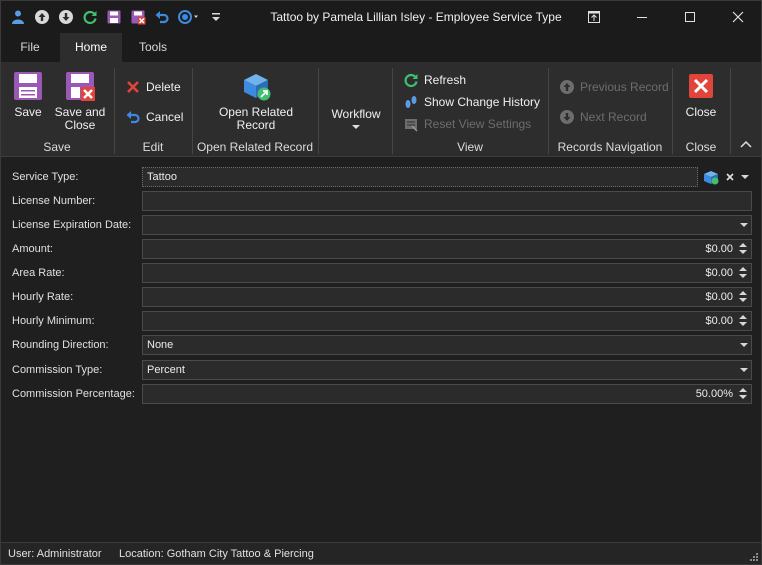 Image resolution: width=762 pixels, height=565 pixels. What do you see at coordinates (447, 321) in the screenshot?
I see `hourly-minimum-field: $0.00` at bounding box center [447, 321].